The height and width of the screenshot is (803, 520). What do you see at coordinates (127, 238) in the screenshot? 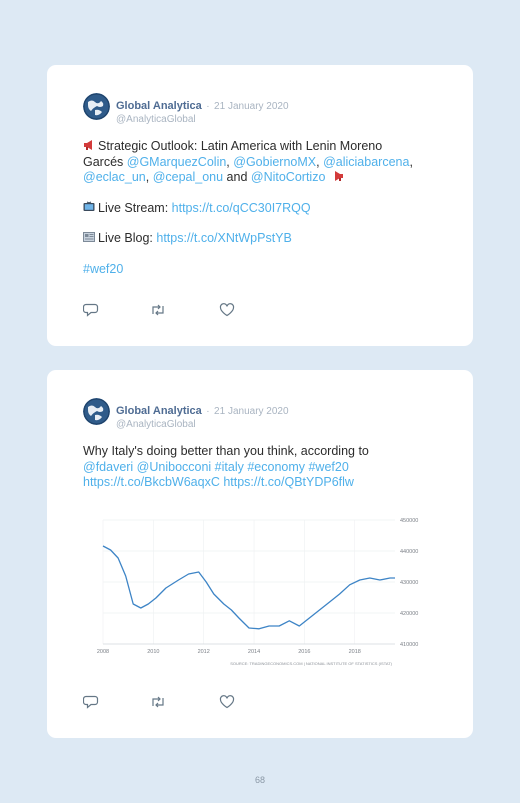
I see `blog-label: Live Blog:` at bounding box center [127, 238].